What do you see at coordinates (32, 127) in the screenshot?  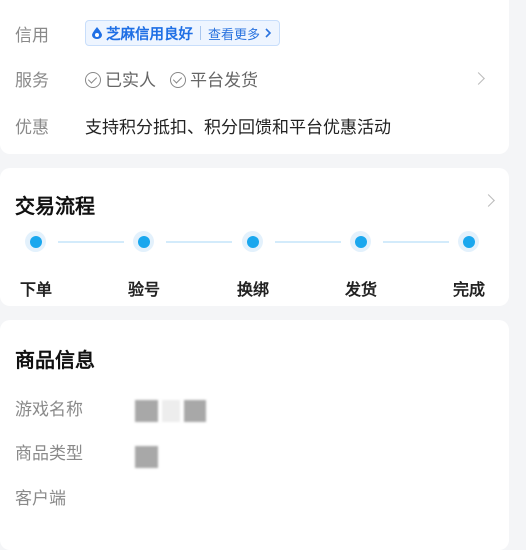 I see `discount-label: 优惠` at bounding box center [32, 127].